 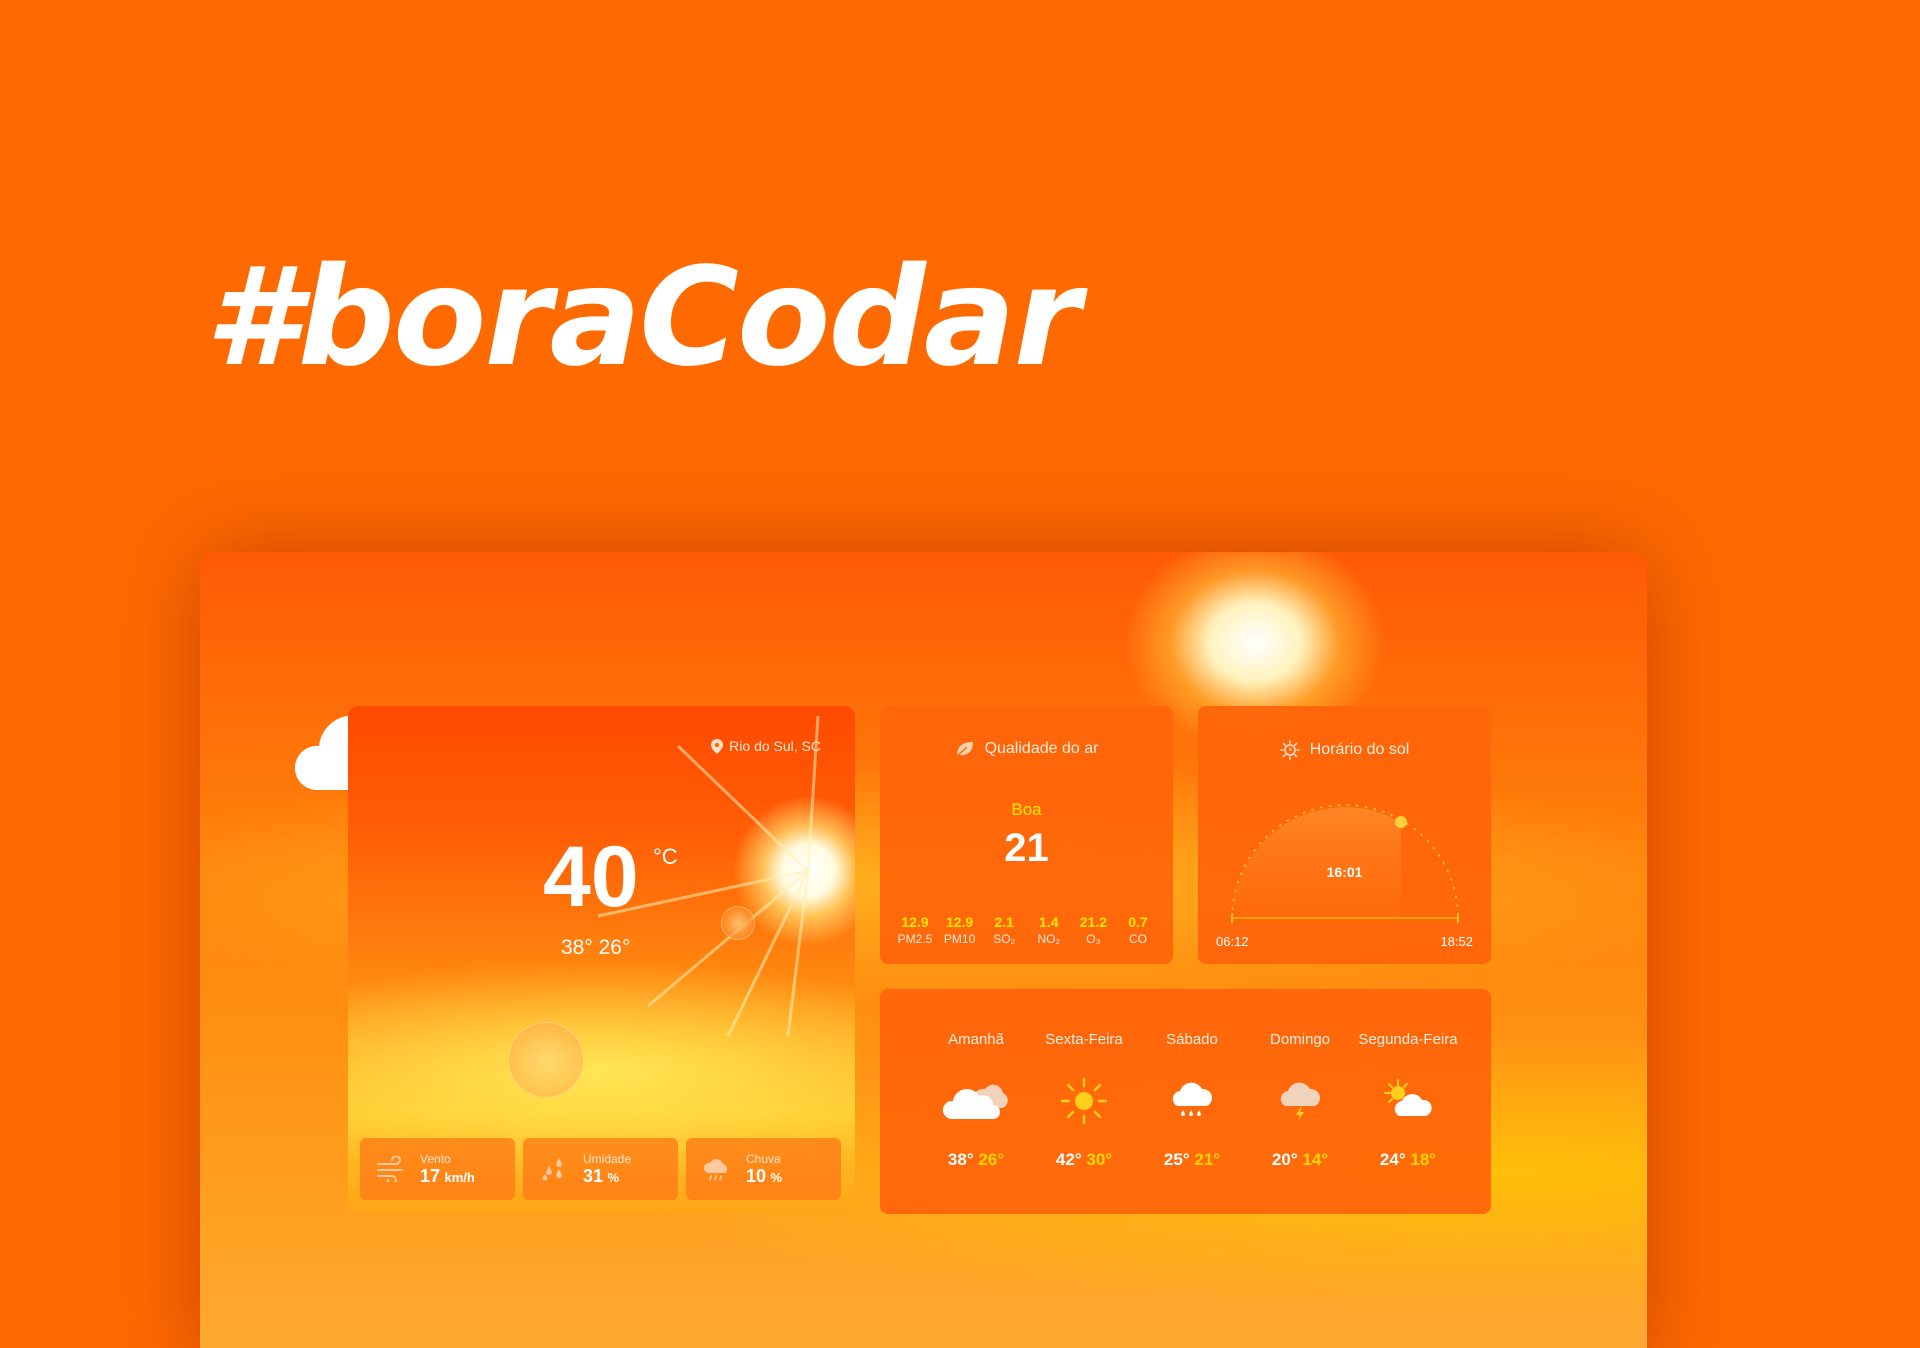 I want to click on temperature-value: 40, so click(x=591, y=877).